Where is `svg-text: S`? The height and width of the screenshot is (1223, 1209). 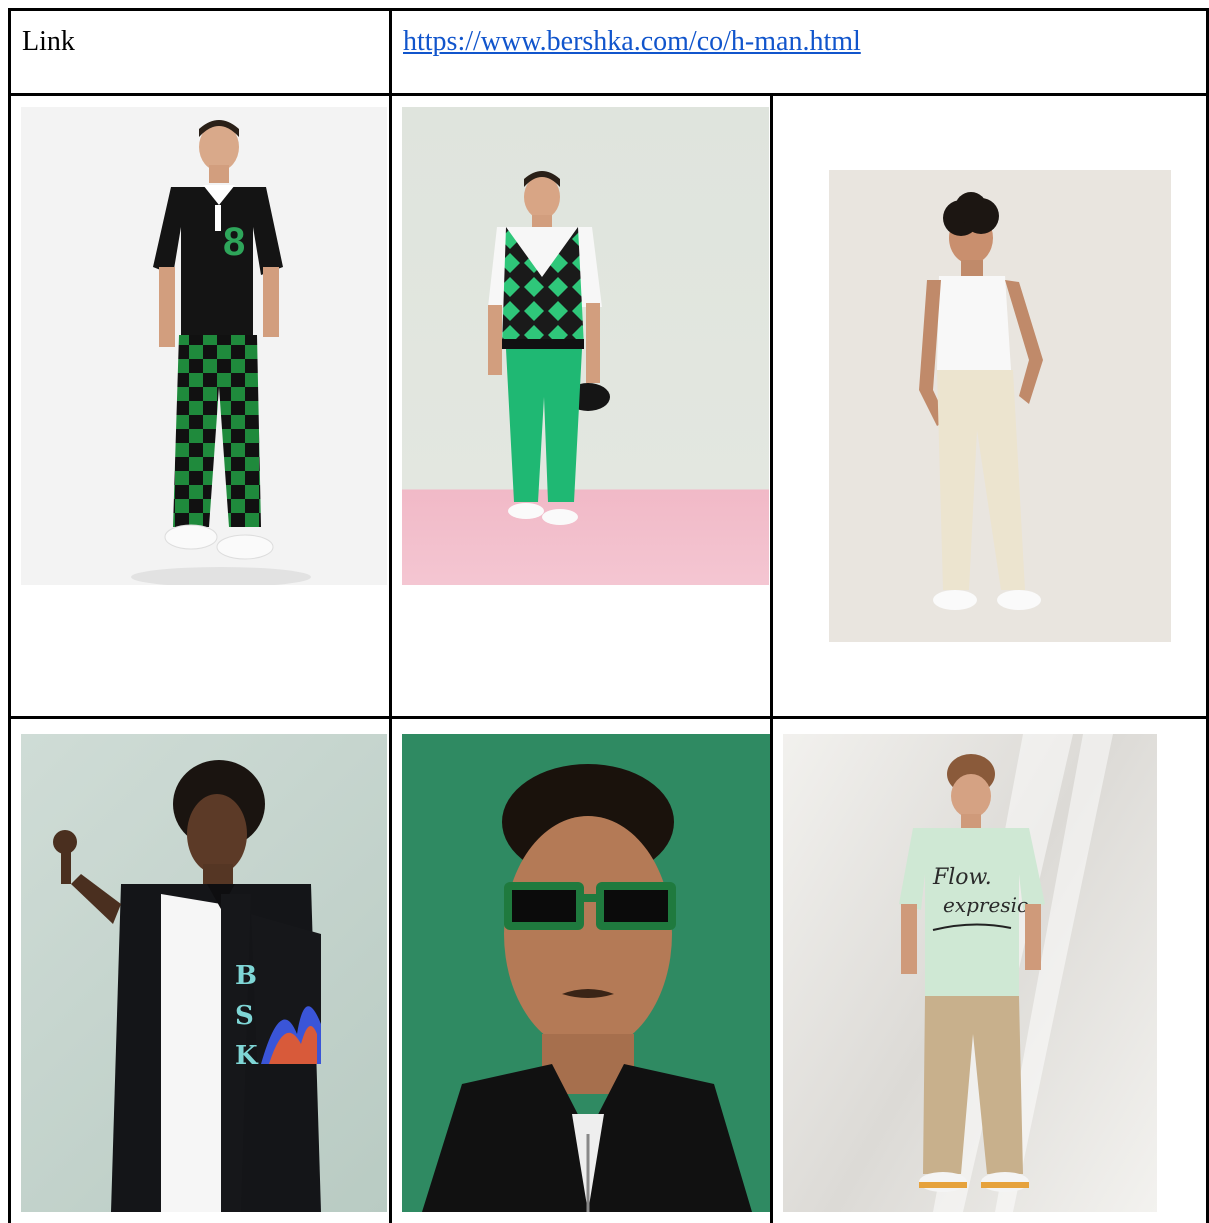
svg-text: S is located at coordinates (244, 1016).